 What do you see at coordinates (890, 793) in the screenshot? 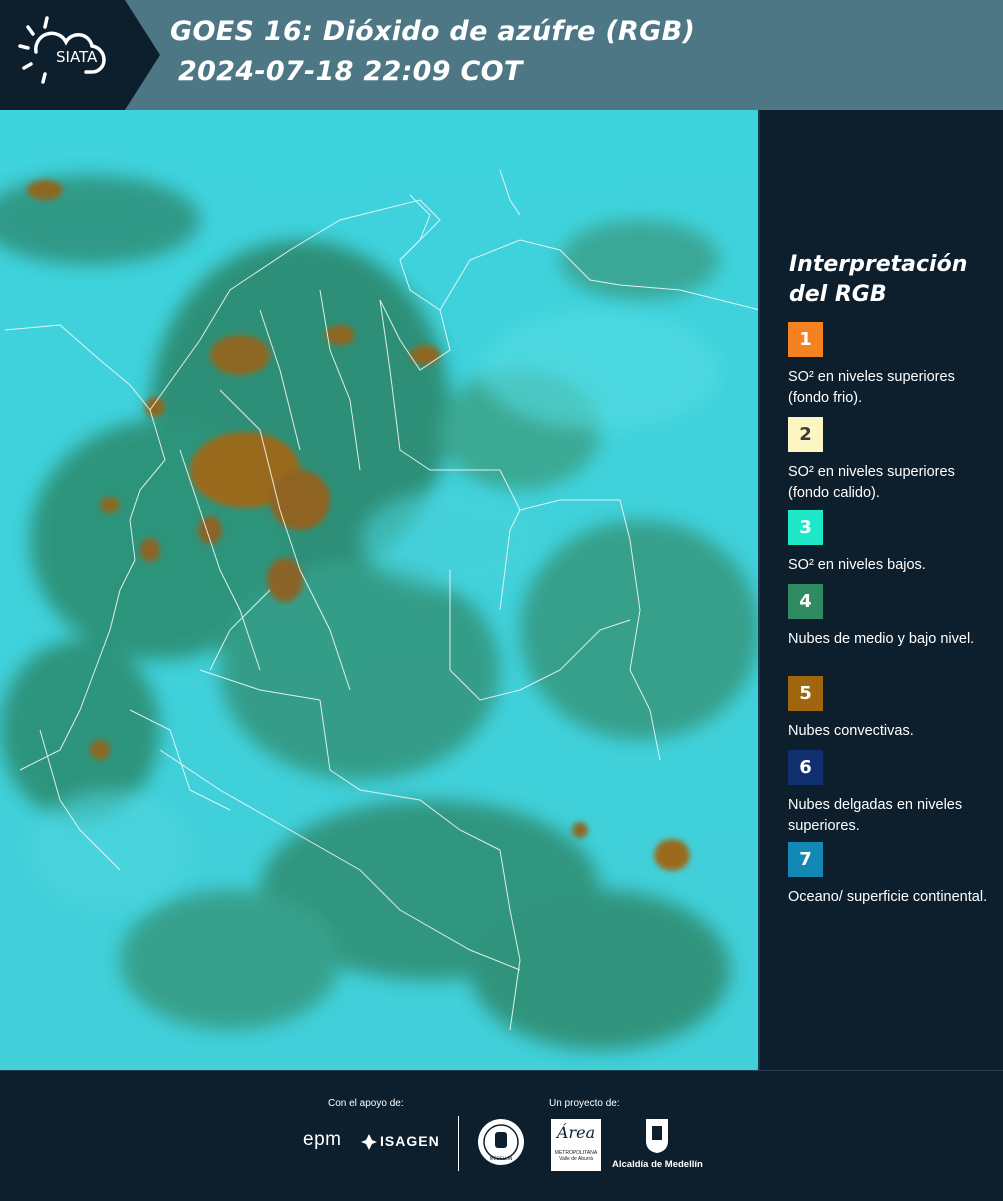
I see `legend-item-6: 6 Nubes delgadas en niveles superiores.` at bounding box center [890, 793].